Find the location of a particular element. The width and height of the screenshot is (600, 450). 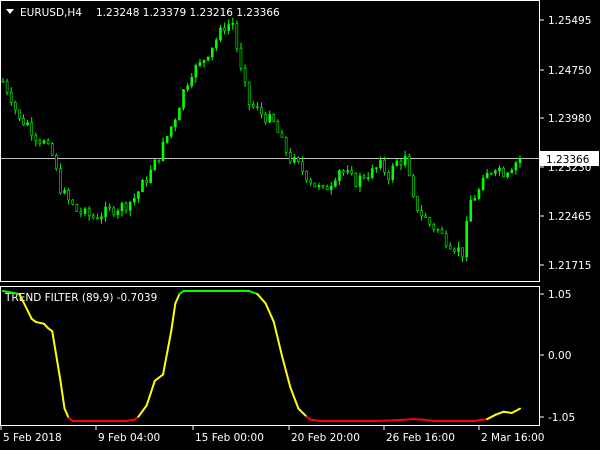

indicator-axis: 1.05 0.00 -1.05 is located at coordinates (557, 356).